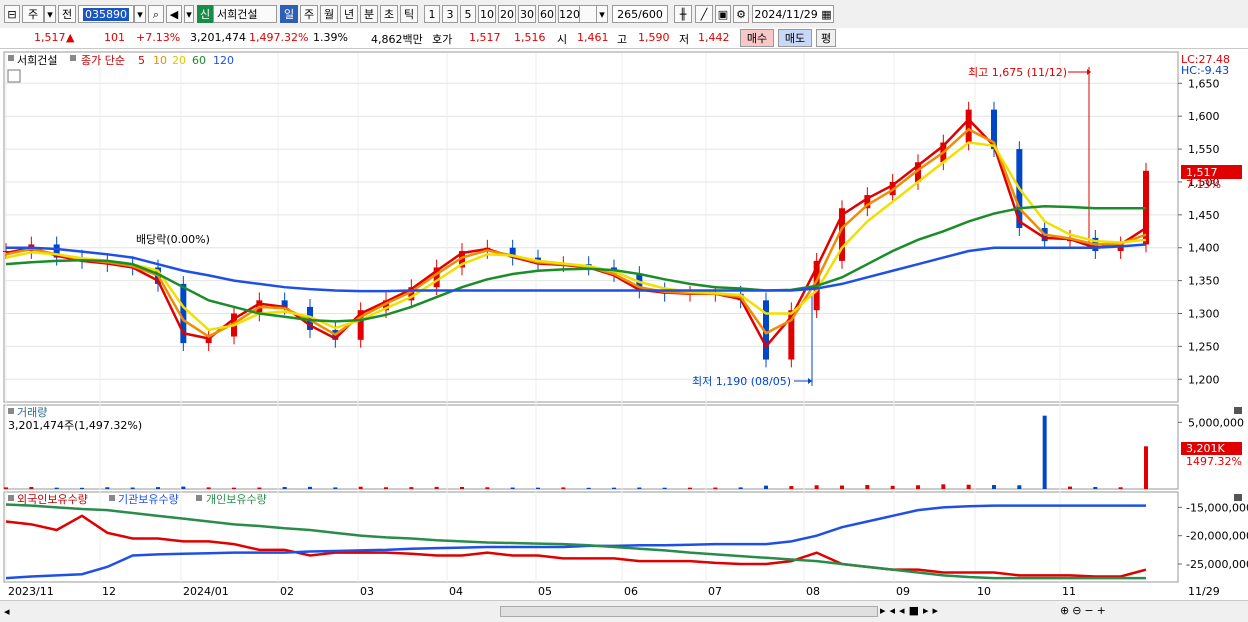  What do you see at coordinates (174, 14) in the screenshot?
I see `speaker-icon: ◀` at bounding box center [174, 14].